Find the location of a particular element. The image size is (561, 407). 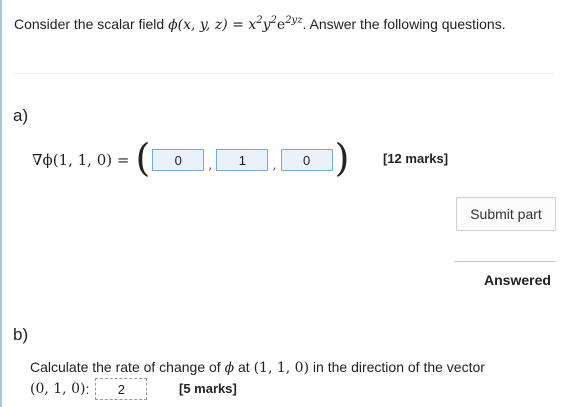

rate-of-change-input: 2 is located at coordinates (121, 389).